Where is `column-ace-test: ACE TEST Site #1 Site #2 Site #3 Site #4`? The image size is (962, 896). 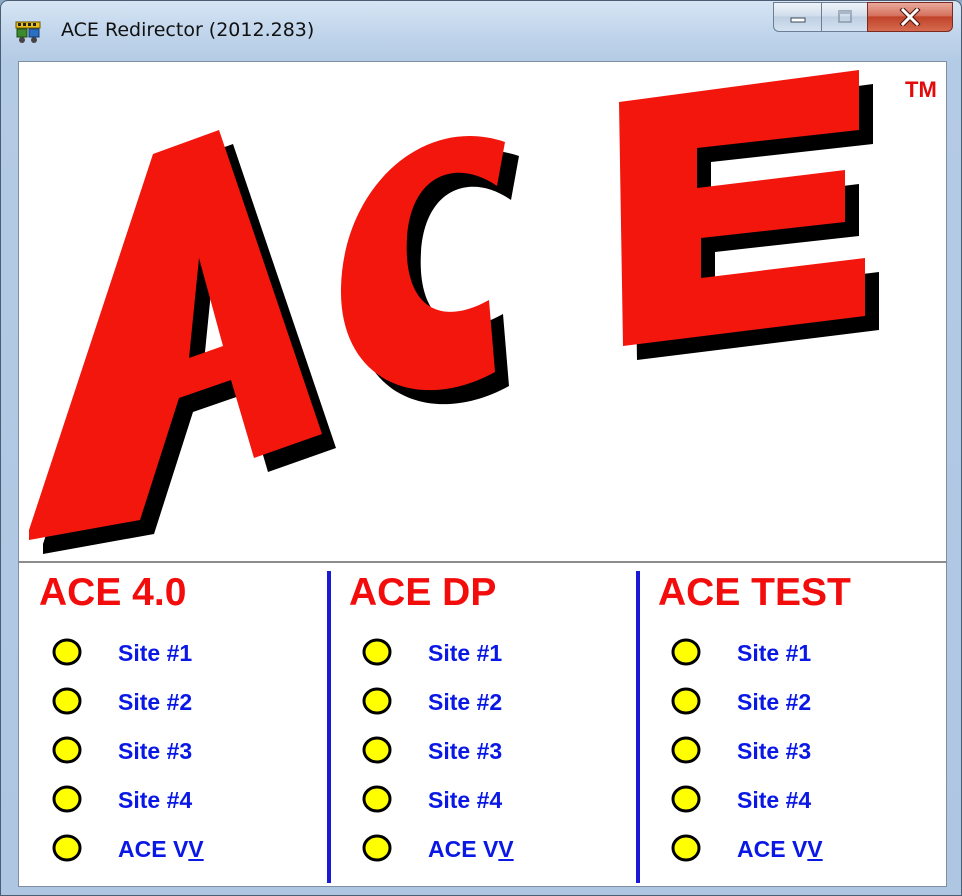
column-ace-test: ACE TEST Site #1 Site #2 Site #3 Site #4 is located at coordinates (805, 724).